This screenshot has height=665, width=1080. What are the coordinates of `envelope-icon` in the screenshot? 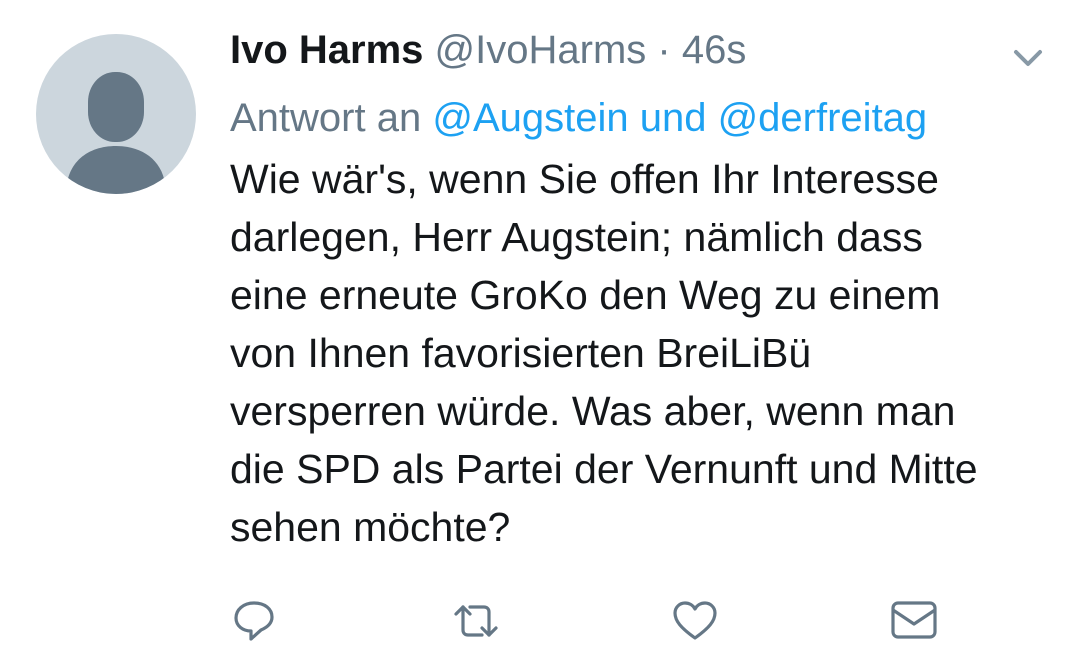 It's located at (914, 620).